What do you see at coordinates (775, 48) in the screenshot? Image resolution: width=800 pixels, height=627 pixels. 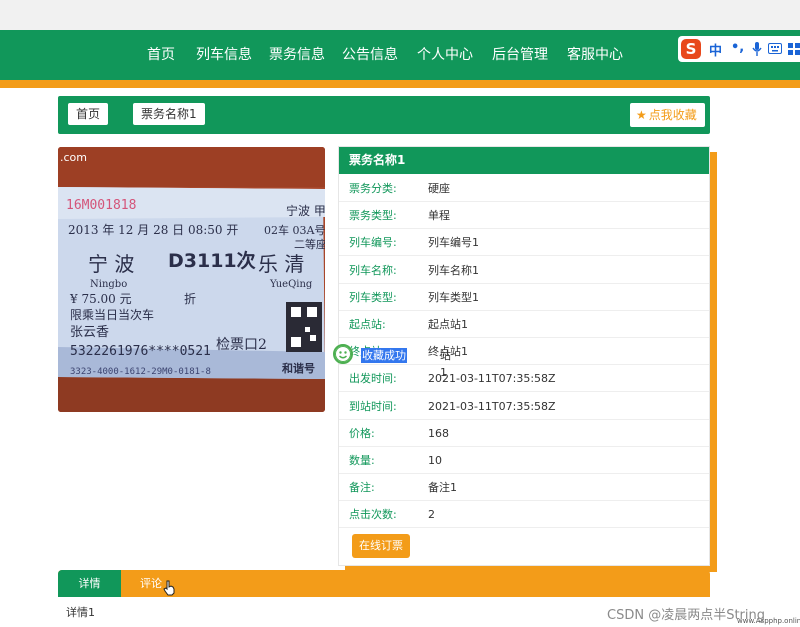 I see `keyboard-icon` at bounding box center [775, 48].